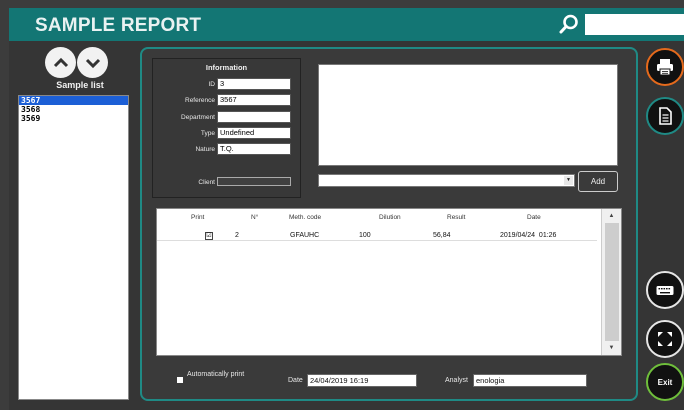 Image resolution: width=684 pixels, height=410 pixels. Describe the element at coordinates (237, 235) in the screenshot. I see `cell-number: 2` at that location.